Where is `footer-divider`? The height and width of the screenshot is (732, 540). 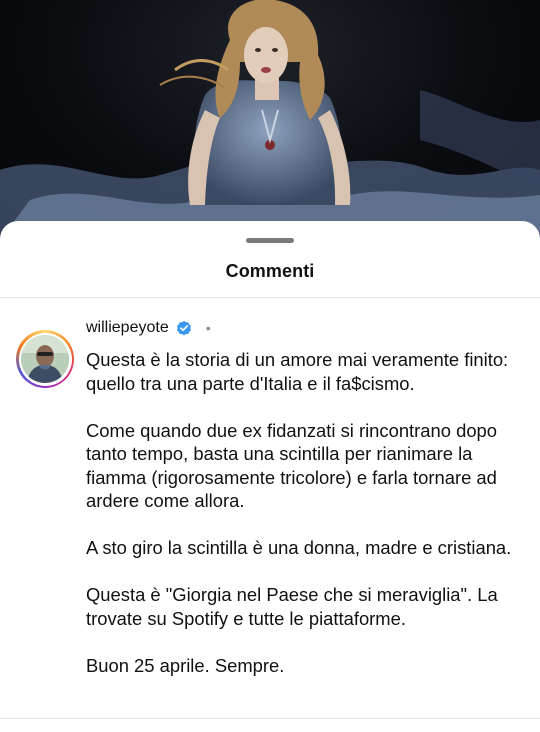
footer-divider is located at coordinates (270, 718).